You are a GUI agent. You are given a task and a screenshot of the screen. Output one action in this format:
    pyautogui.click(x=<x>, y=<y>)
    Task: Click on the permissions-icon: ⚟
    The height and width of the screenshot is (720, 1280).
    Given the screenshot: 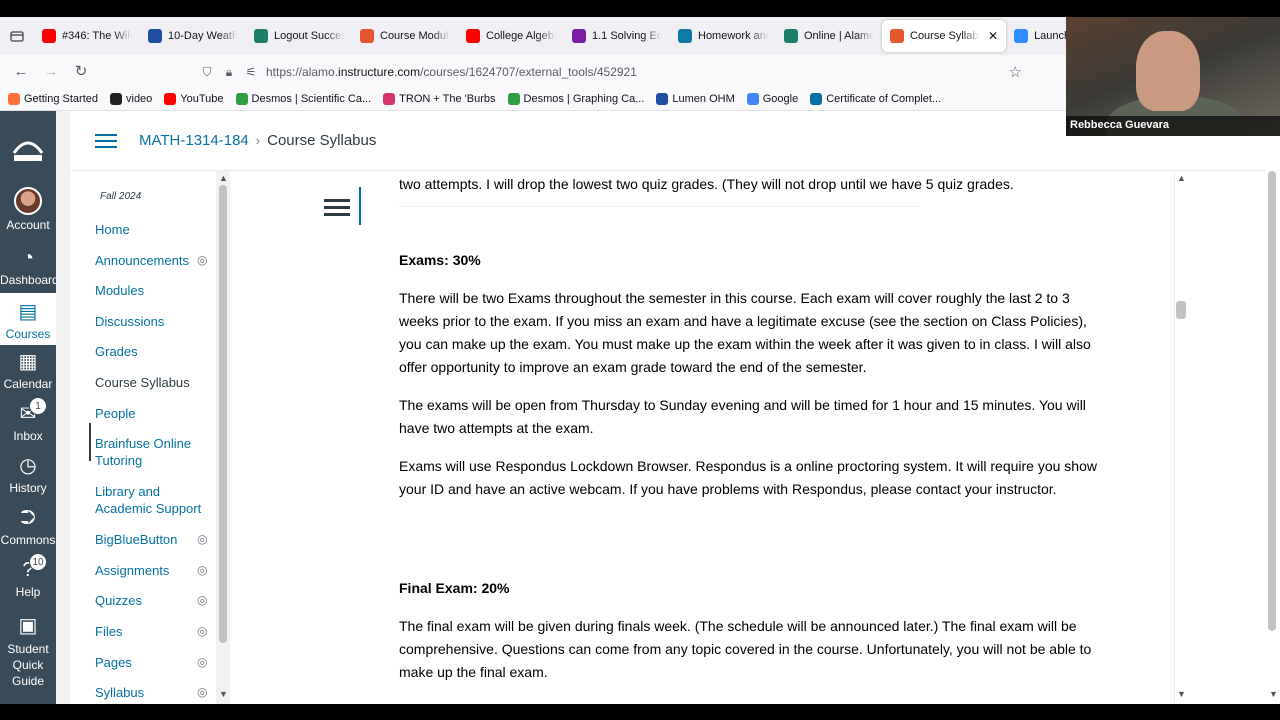 What is the action you would take?
    pyautogui.click(x=251, y=72)
    